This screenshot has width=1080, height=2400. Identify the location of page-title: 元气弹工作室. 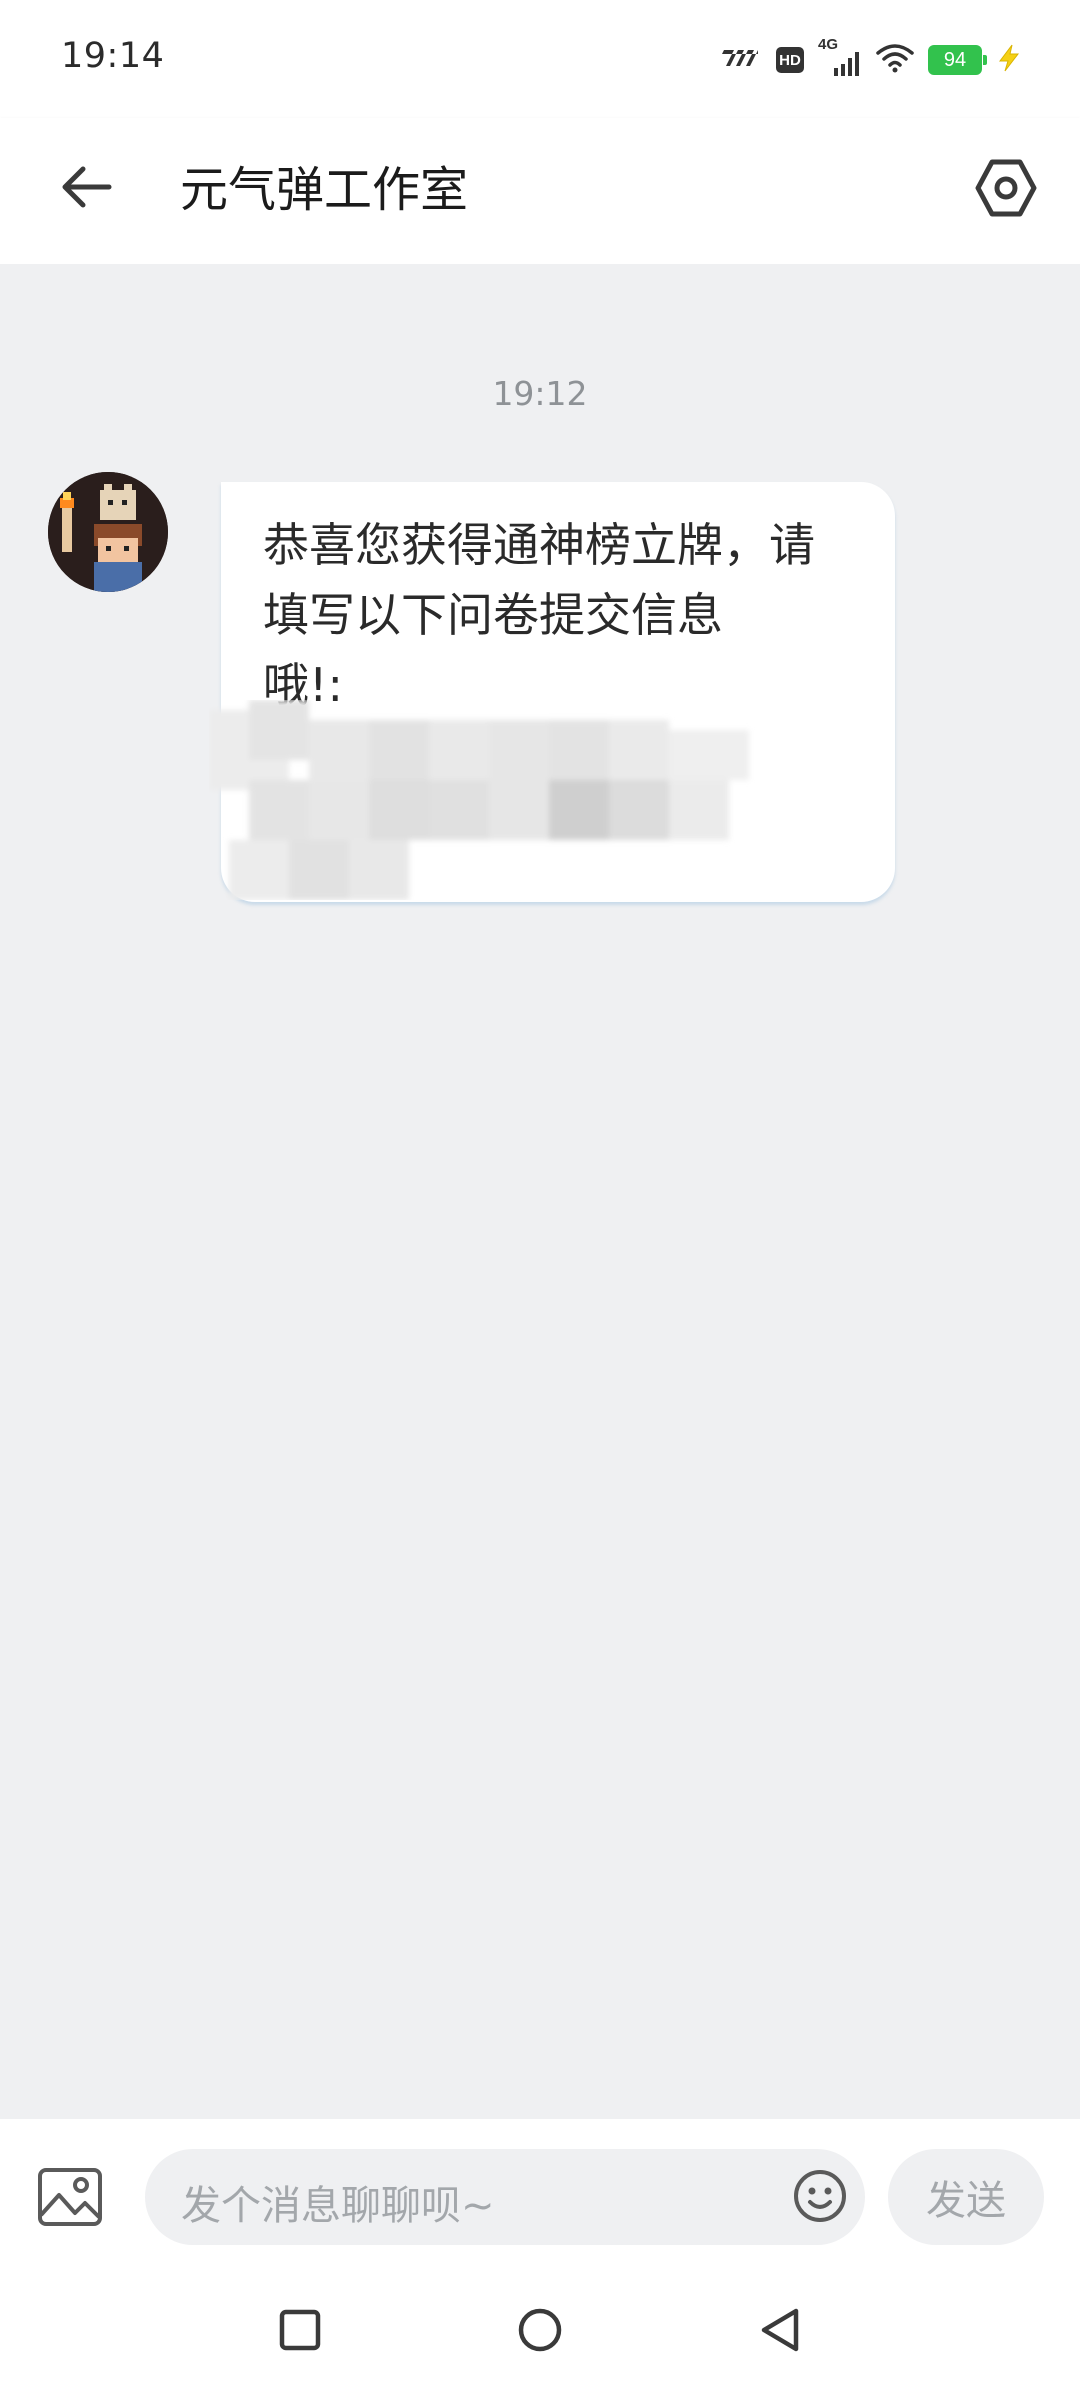
(324, 190).